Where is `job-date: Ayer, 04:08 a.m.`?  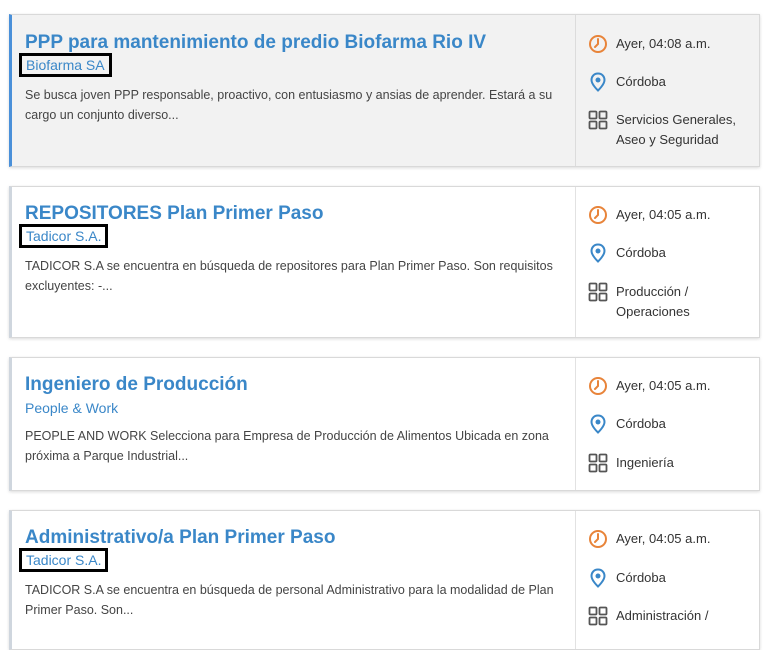 job-date: Ayer, 04:08 a.m. is located at coordinates (663, 43).